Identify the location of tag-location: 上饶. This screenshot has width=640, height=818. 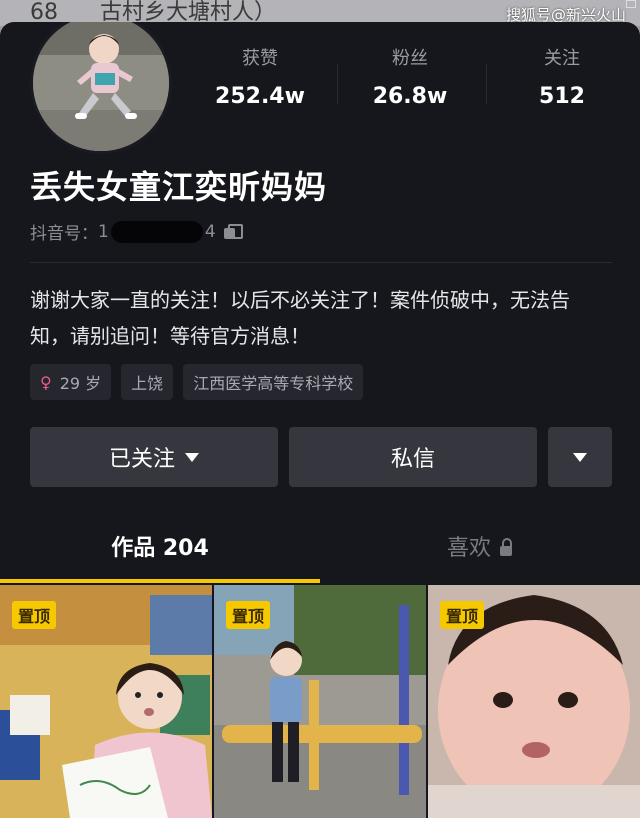
(147, 382).